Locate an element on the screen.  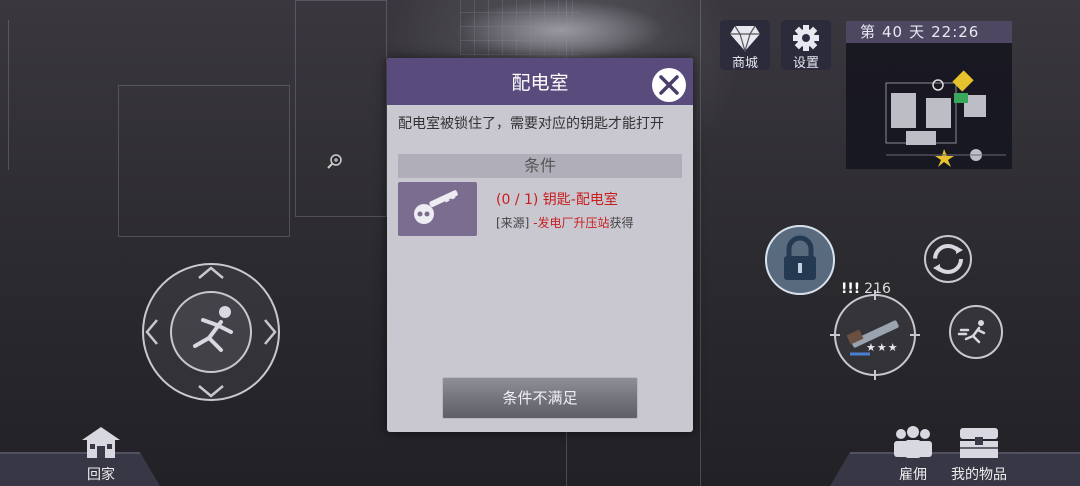
conditions-title: 条件 is located at coordinates (540, 166).